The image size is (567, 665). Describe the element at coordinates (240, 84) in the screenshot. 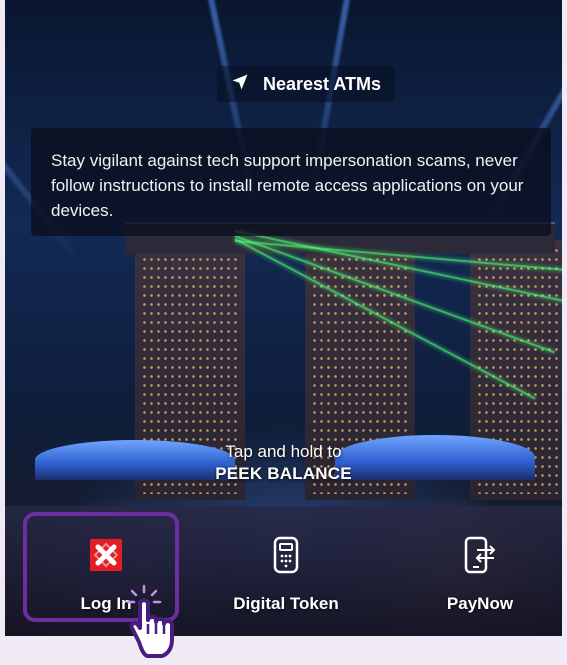

I see `location-arrow-icon` at that location.